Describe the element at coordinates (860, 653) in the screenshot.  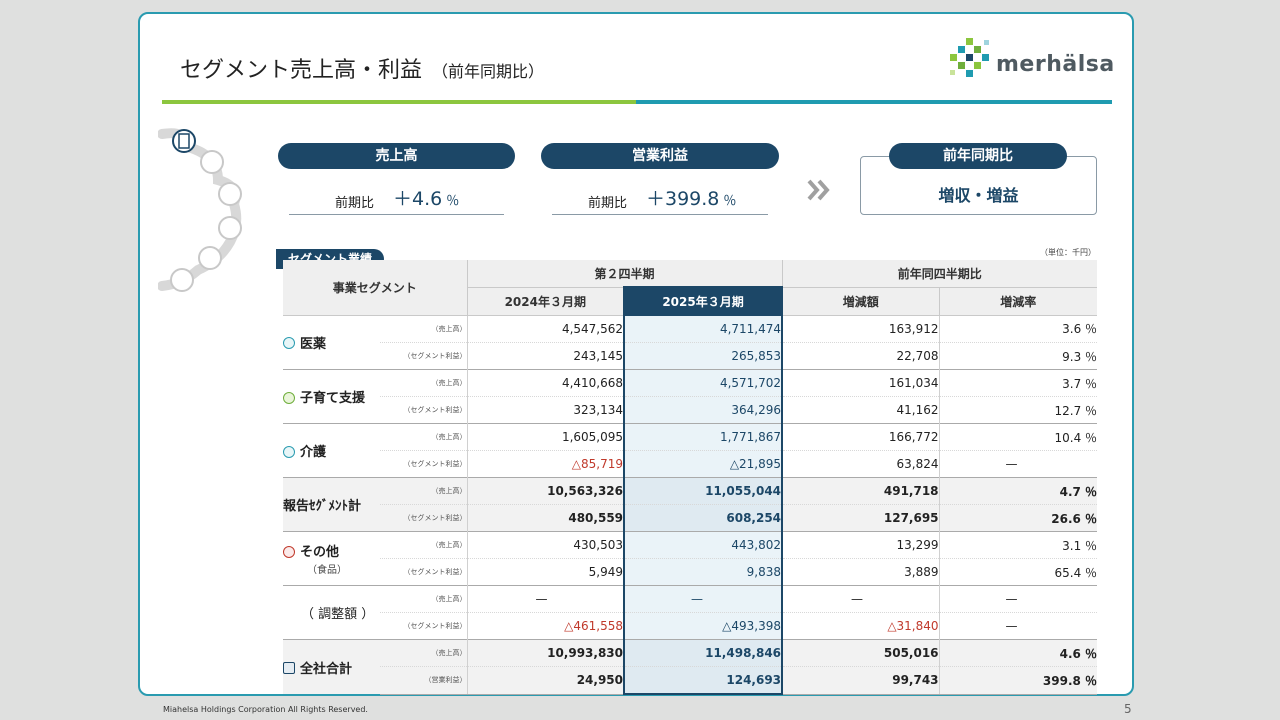
I see `cell-diff: 505,016` at that location.